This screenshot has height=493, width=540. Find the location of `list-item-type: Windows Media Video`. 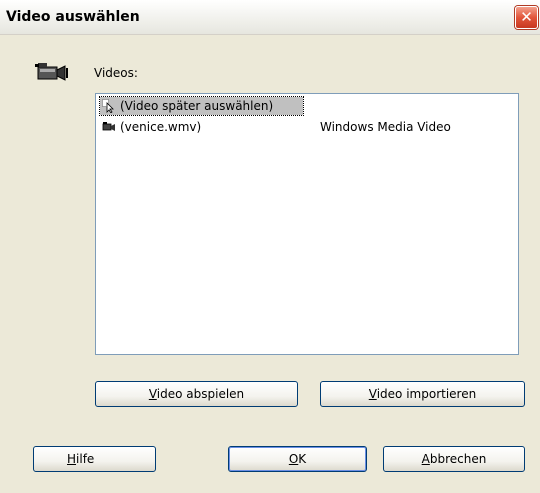

list-item-type: Windows Media Video is located at coordinates (385, 127).